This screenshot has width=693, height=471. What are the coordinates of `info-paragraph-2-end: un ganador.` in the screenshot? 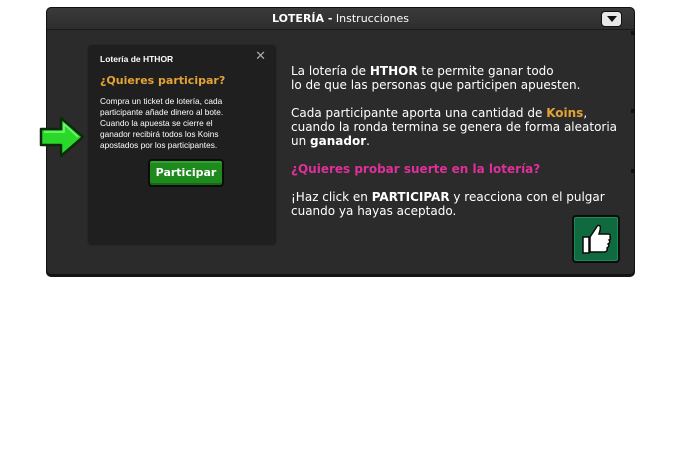 It's located at (330, 141).